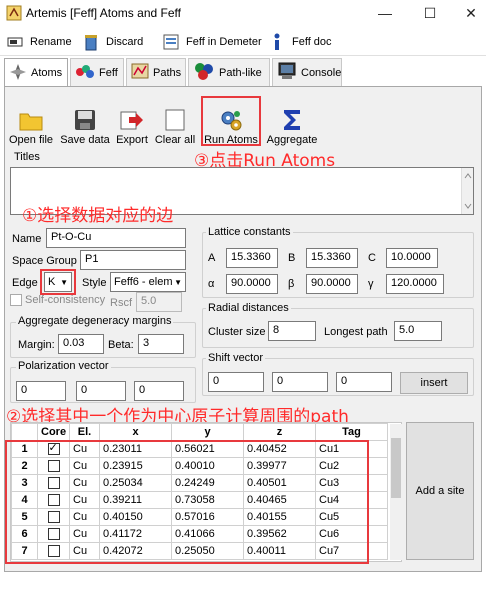 The image size is (486, 591). I want to click on close-button: ✕, so click(471, 13).